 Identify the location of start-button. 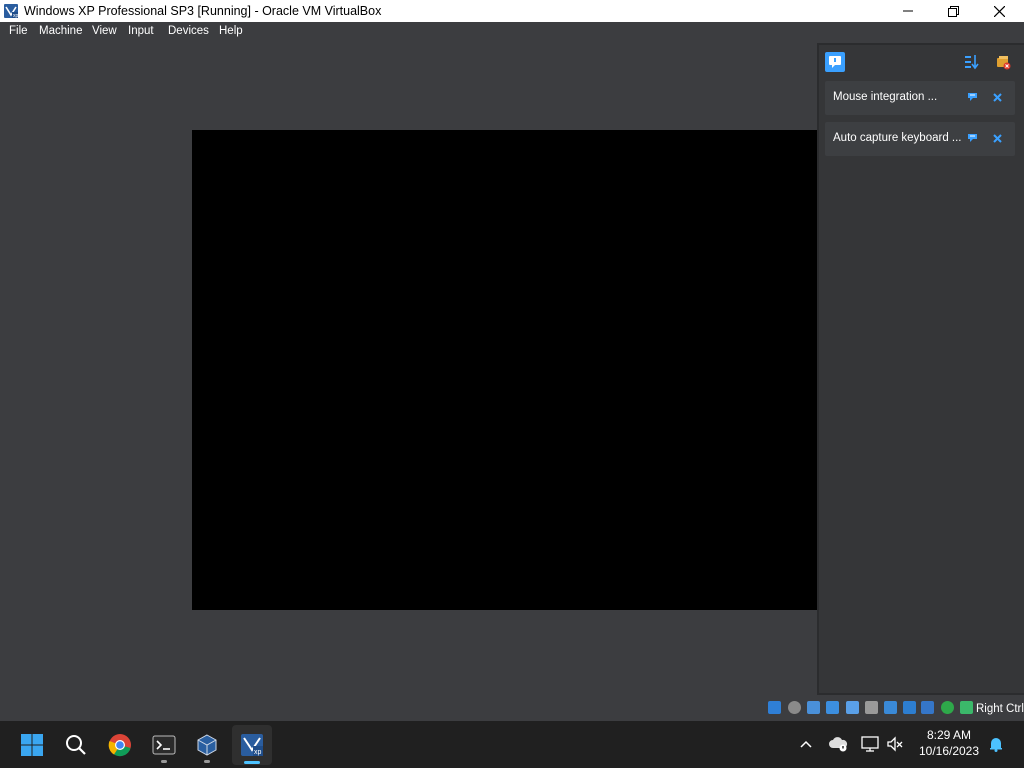
(32, 745).